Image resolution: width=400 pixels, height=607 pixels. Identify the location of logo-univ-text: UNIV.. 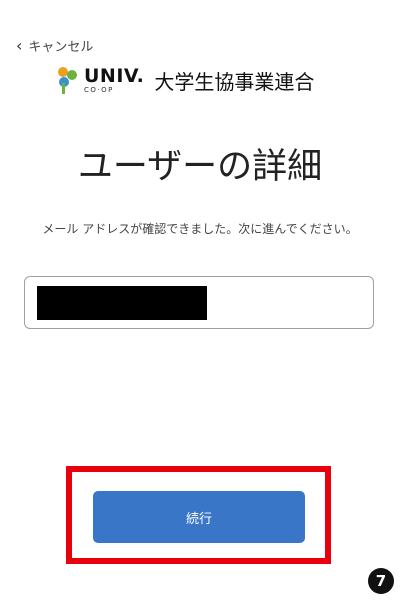
(114, 75).